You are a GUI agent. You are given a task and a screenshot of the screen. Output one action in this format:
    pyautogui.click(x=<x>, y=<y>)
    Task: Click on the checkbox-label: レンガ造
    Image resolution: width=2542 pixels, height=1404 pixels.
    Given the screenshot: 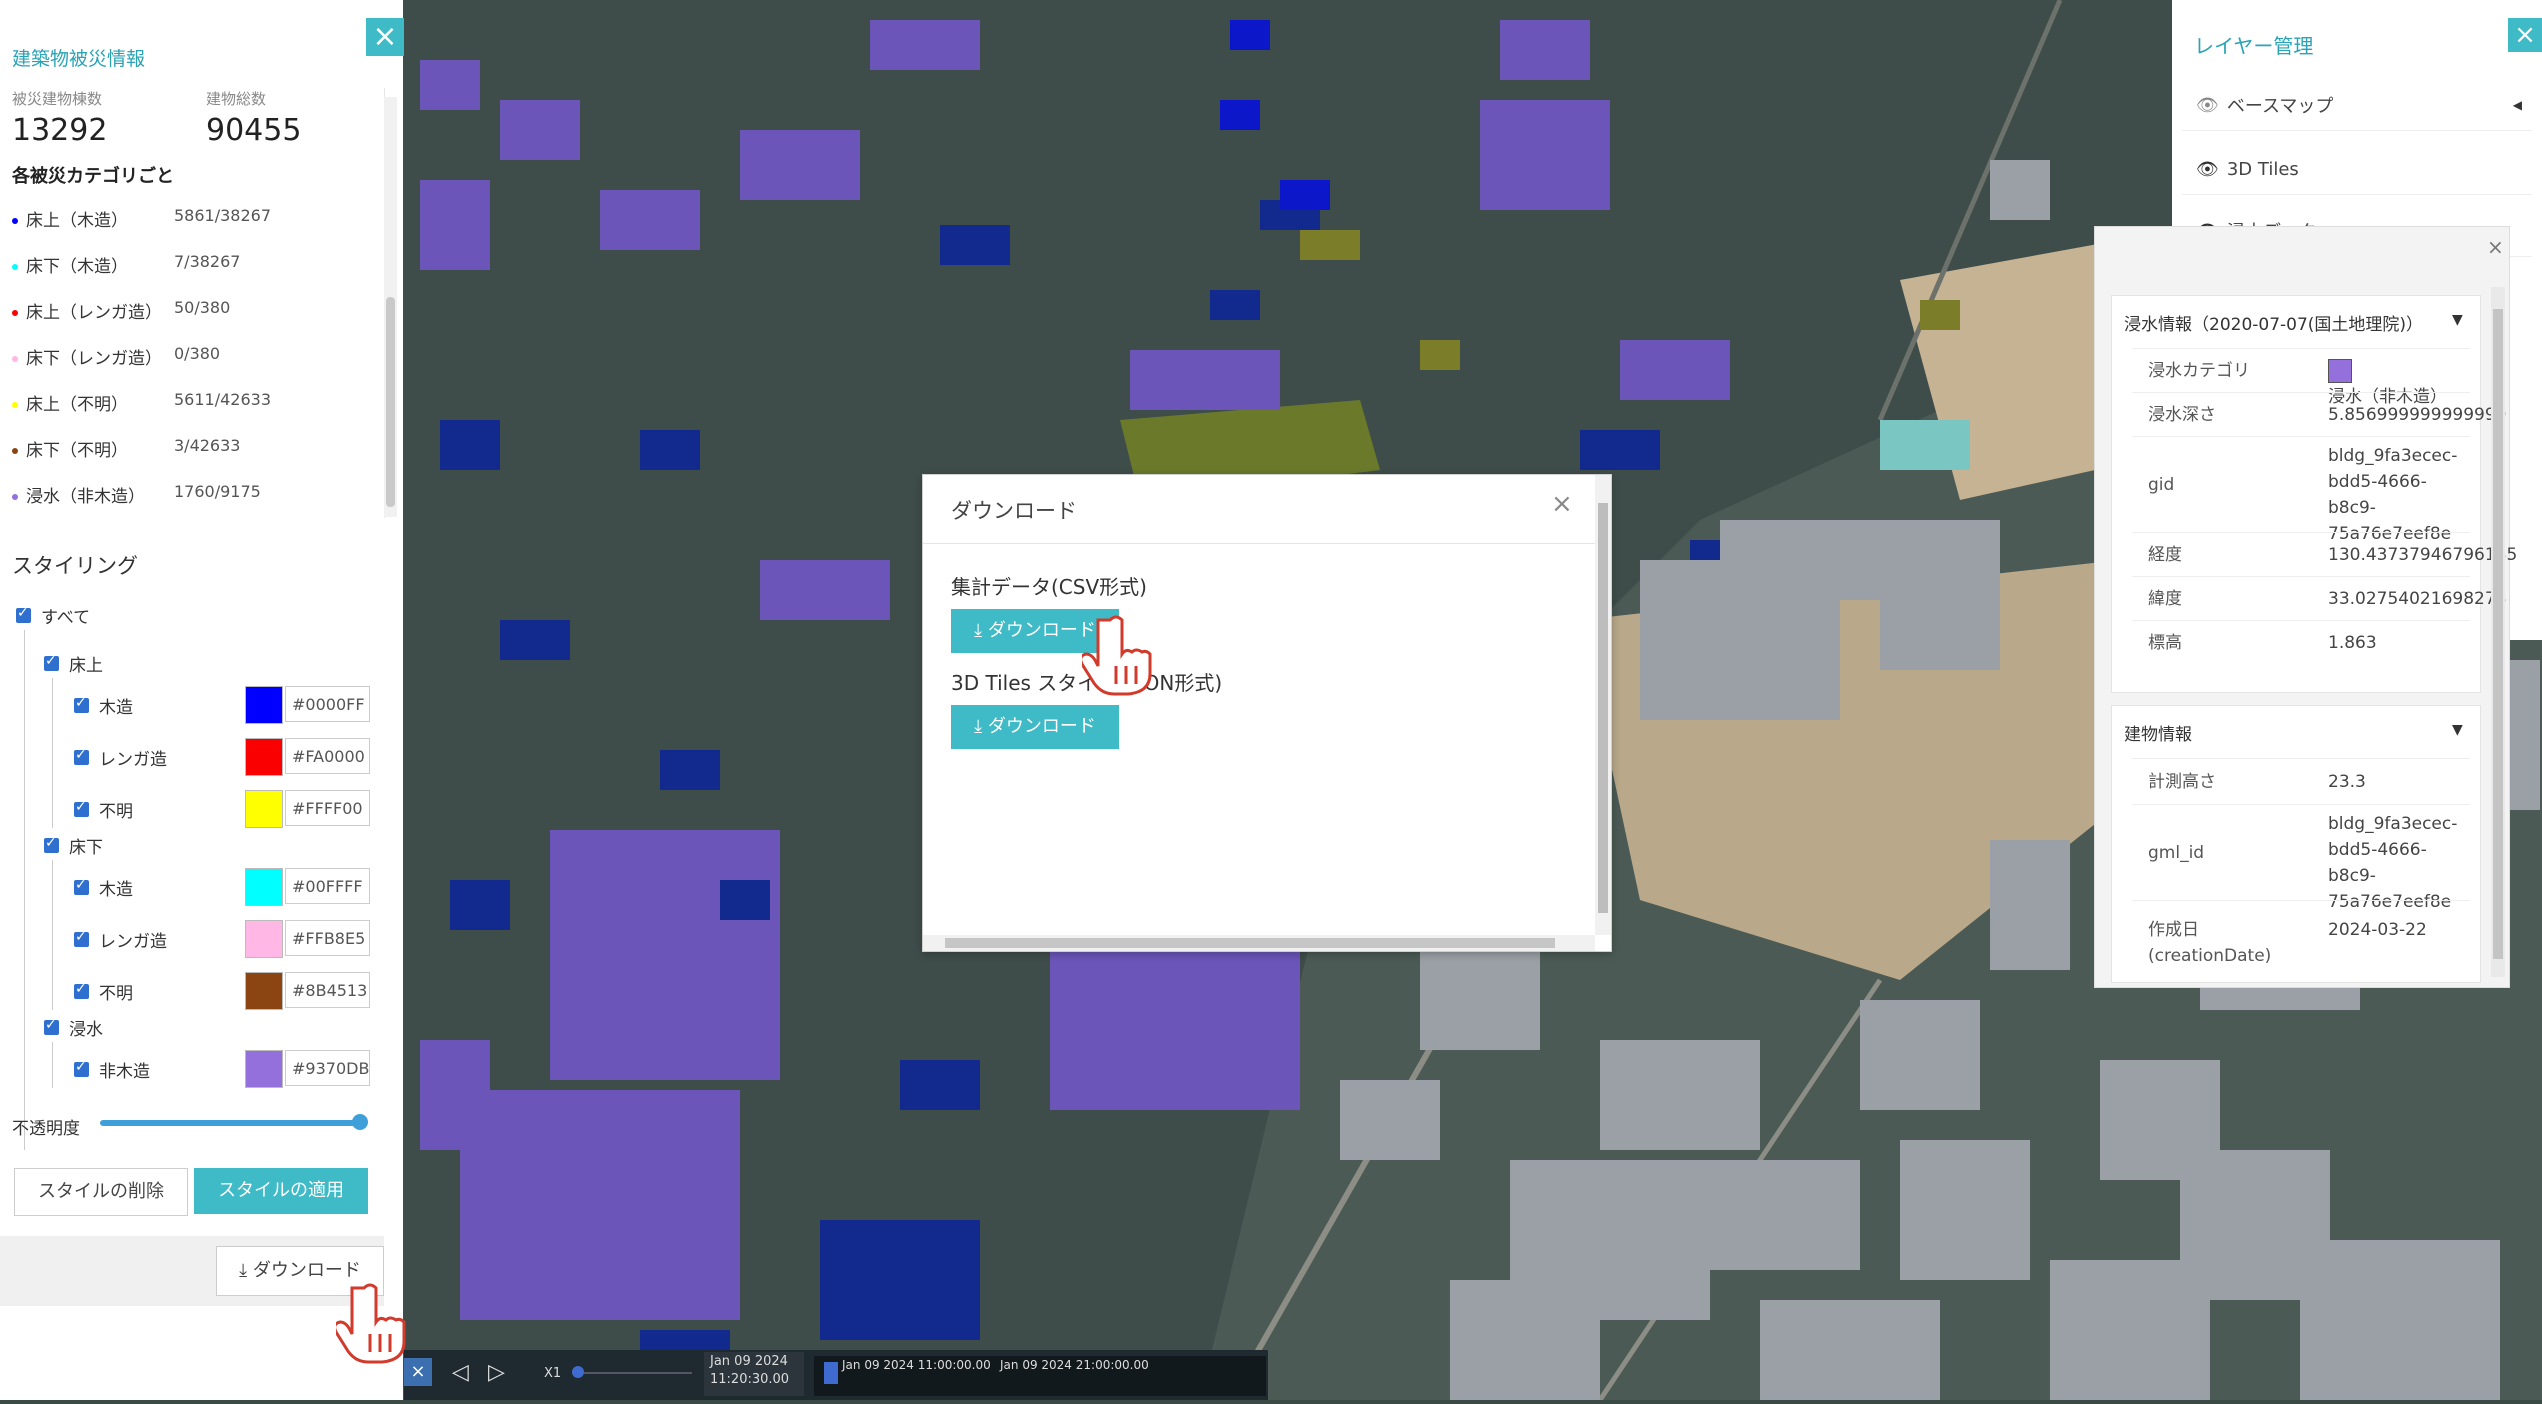 What is the action you would take?
    pyautogui.click(x=133, y=941)
    